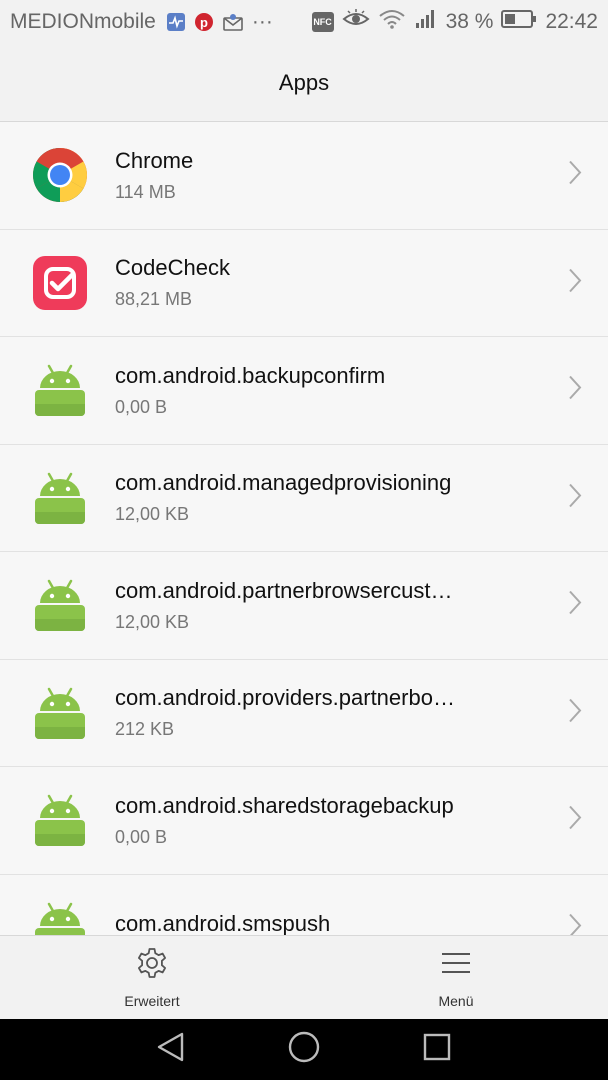 The width and height of the screenshot is (608, 1080). I want to click on svg-text: p, so click(204, 22).